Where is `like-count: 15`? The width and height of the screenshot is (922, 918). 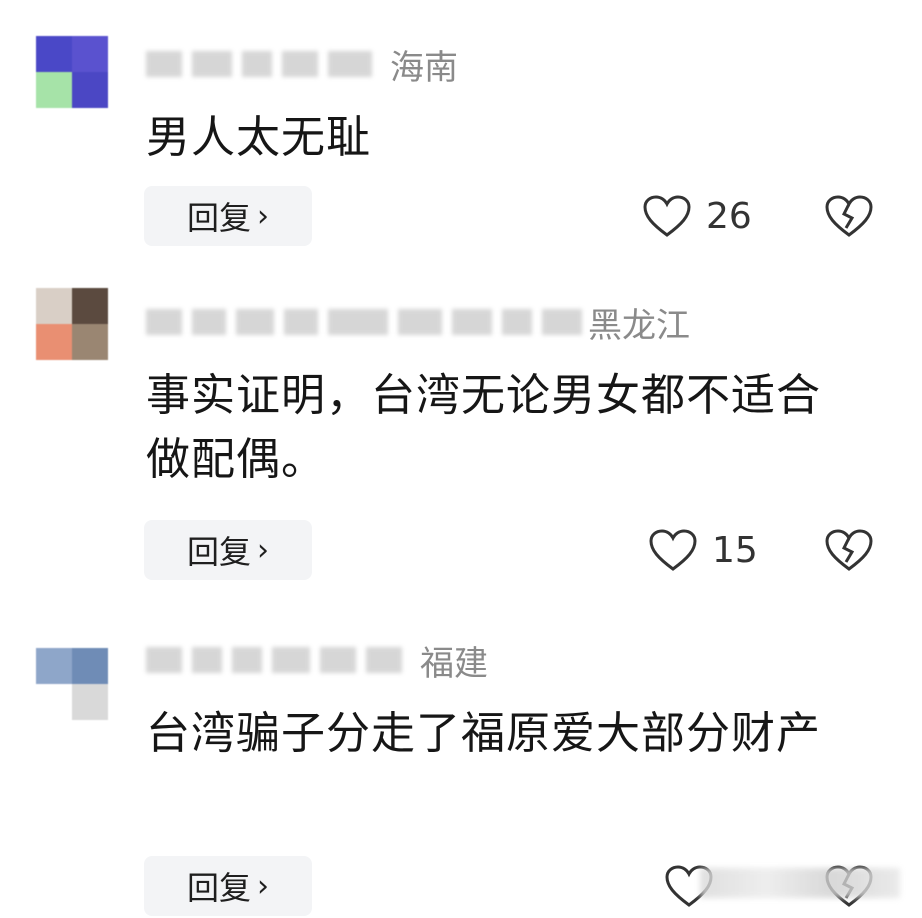 like-count: 15 is located at coordinates (735, 550).